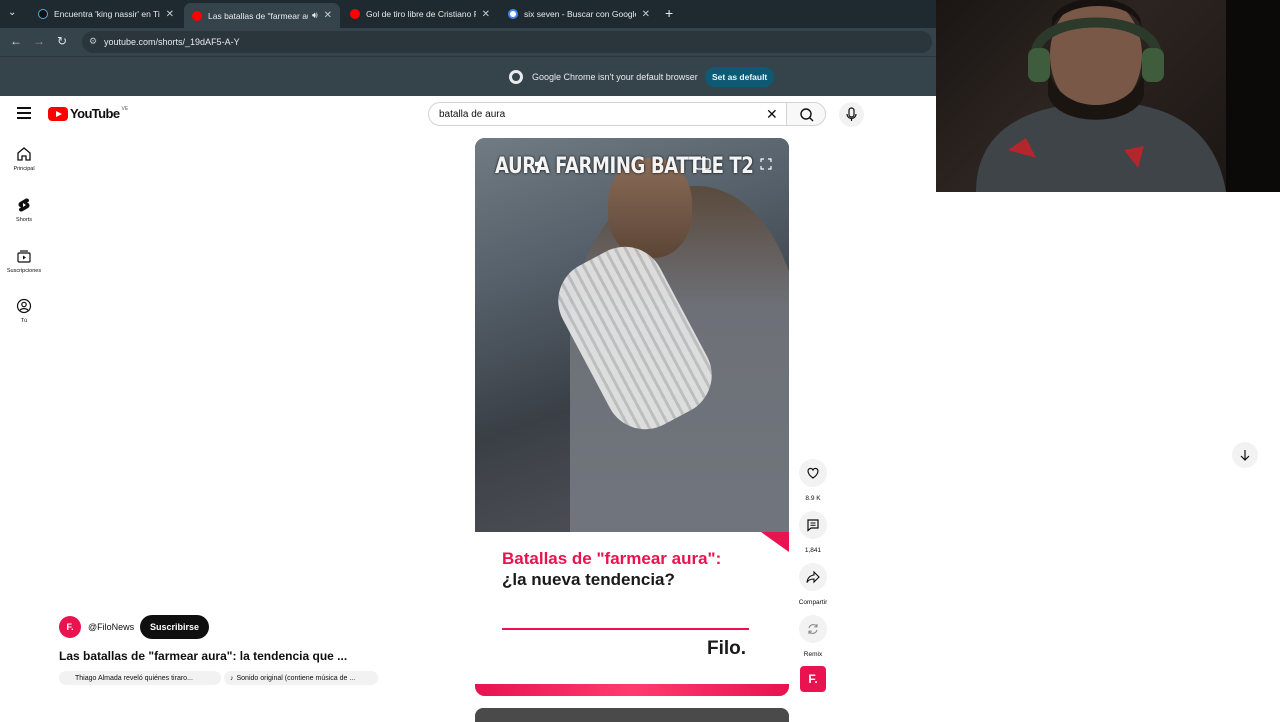 The image size is (1280, 722). Describe the element at coordinates (507, 42) in the screenshot. I see `url-bar: ⚙ youtube.com/shorts/_19dAF5-A-Y` at that location.